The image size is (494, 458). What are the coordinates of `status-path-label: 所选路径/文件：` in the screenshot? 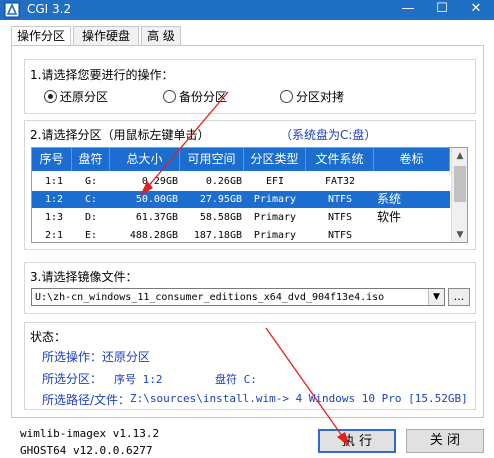 It's located at (86, 400).